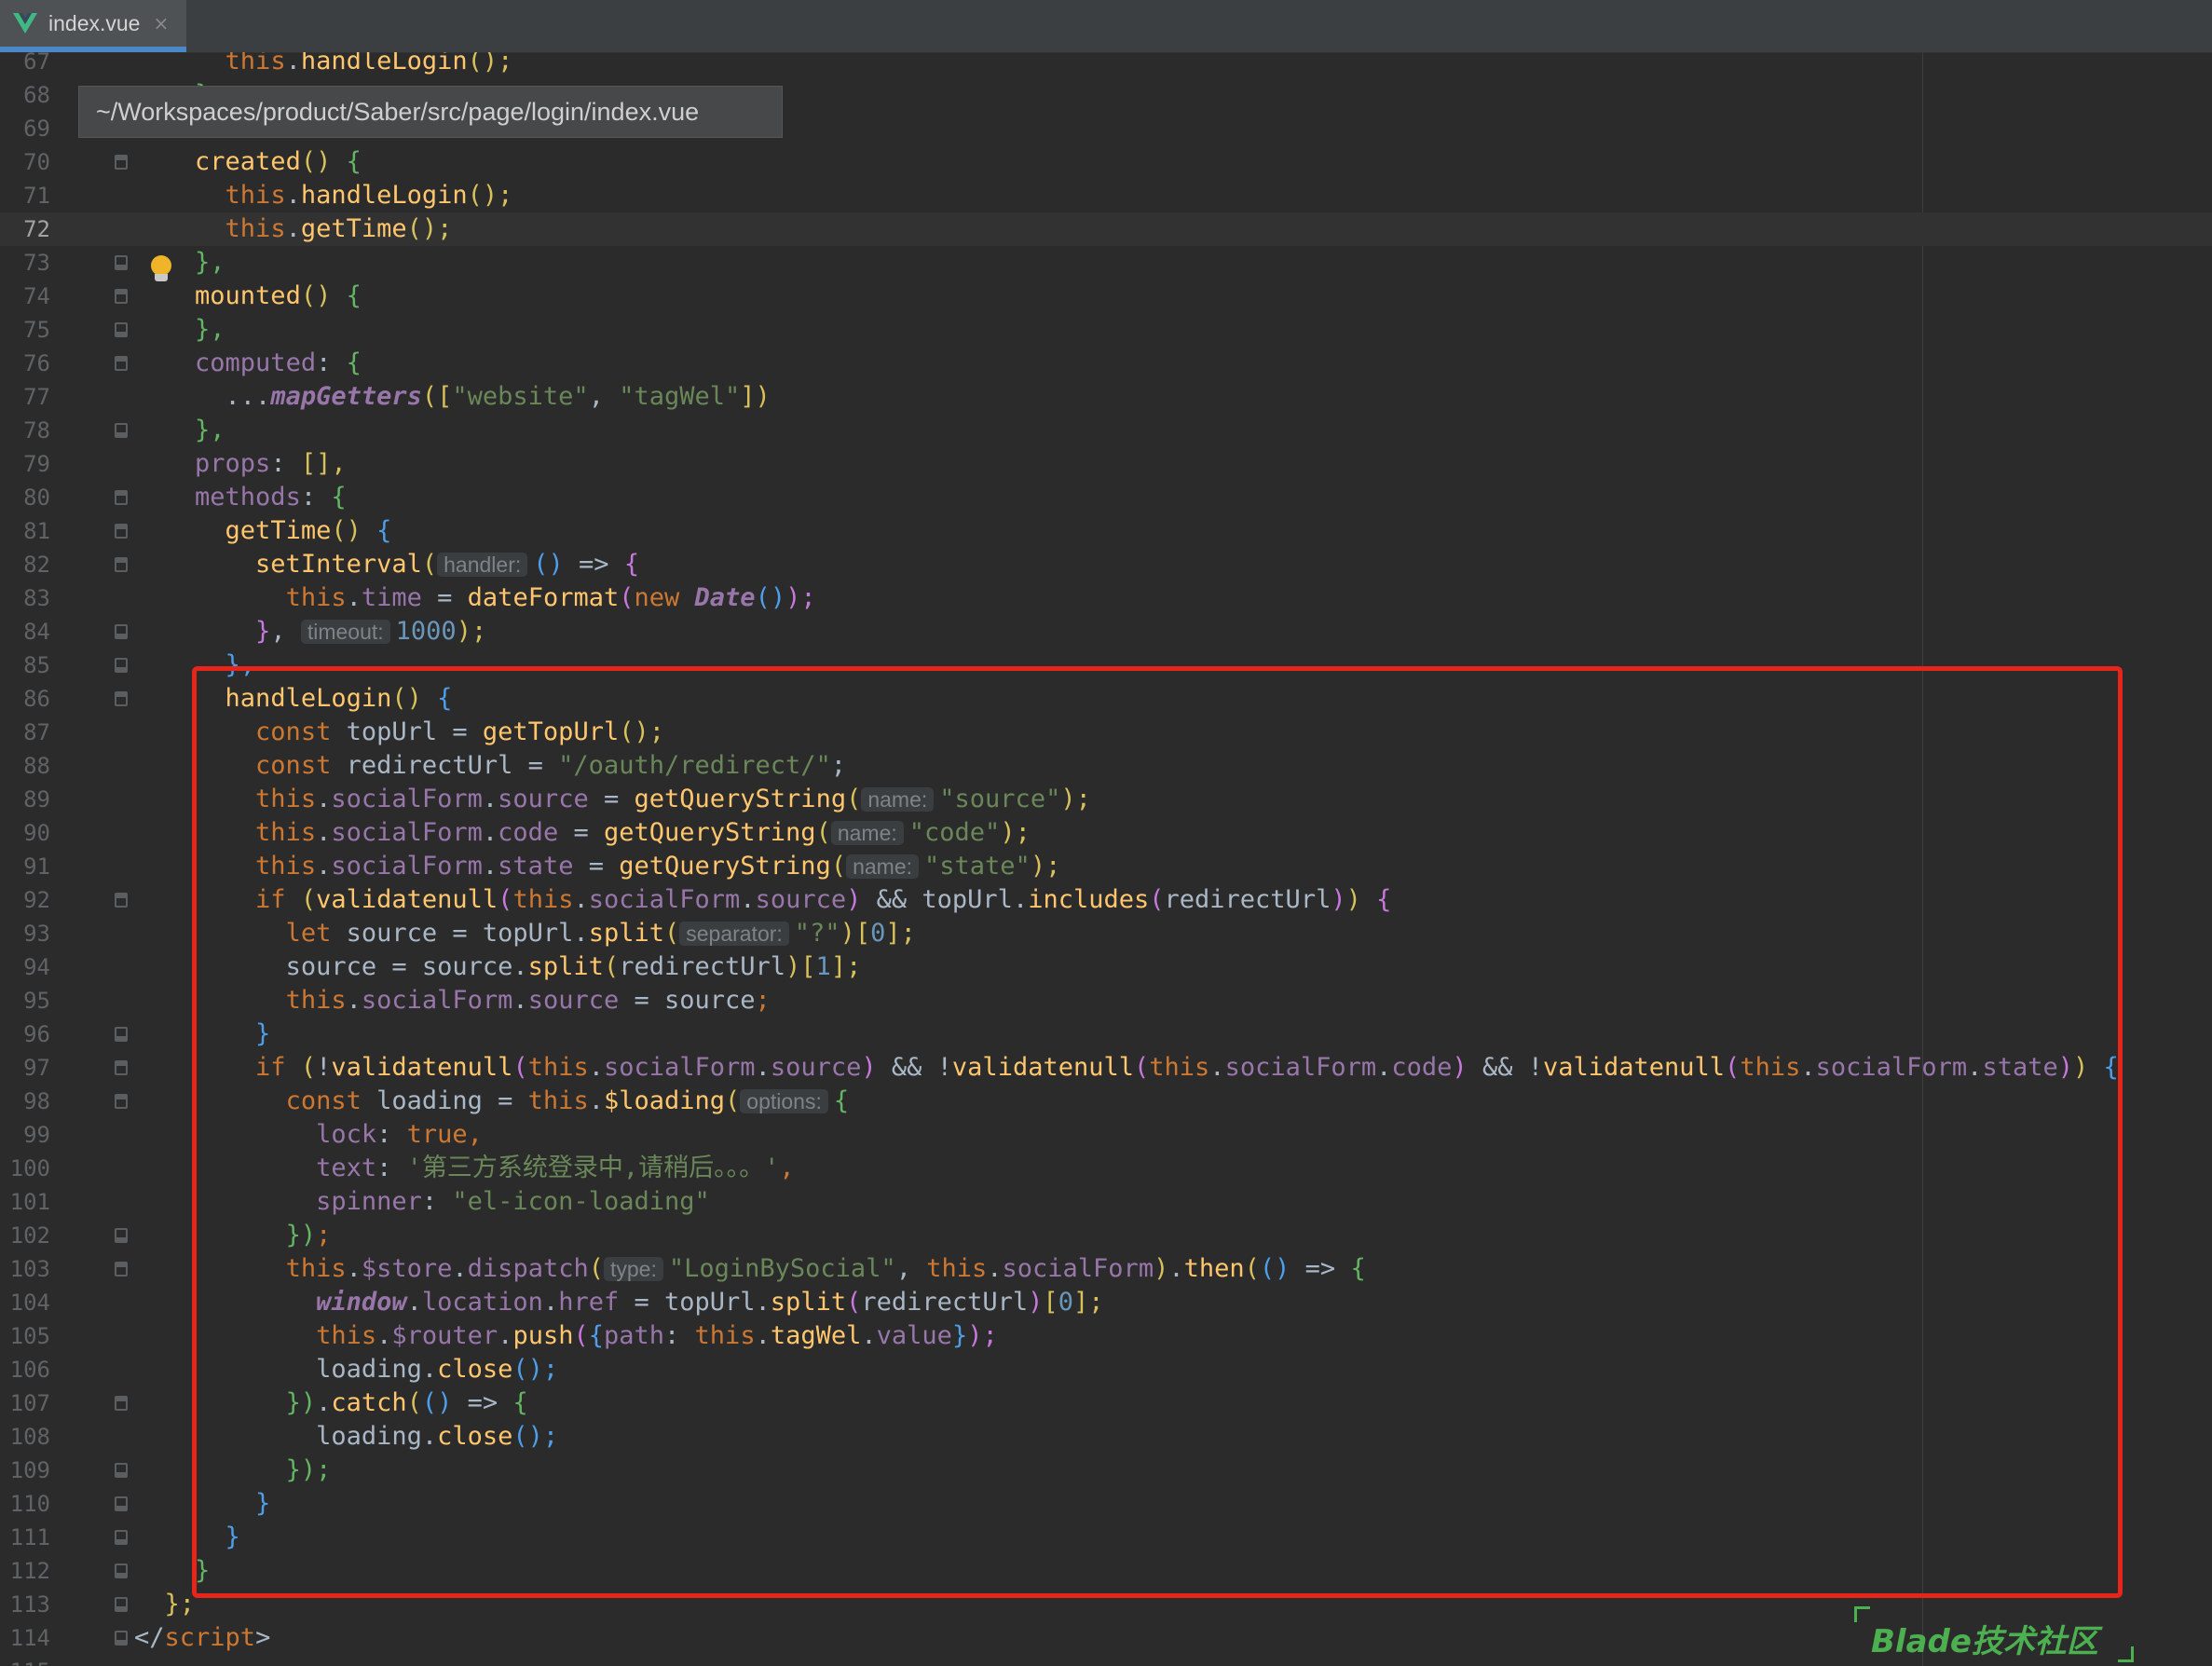 The height and width of the screenshot is (1666, 2212). Describe the element at coordinates (29, 1168) in the screenshot. I see `line-number: 100` at that location.